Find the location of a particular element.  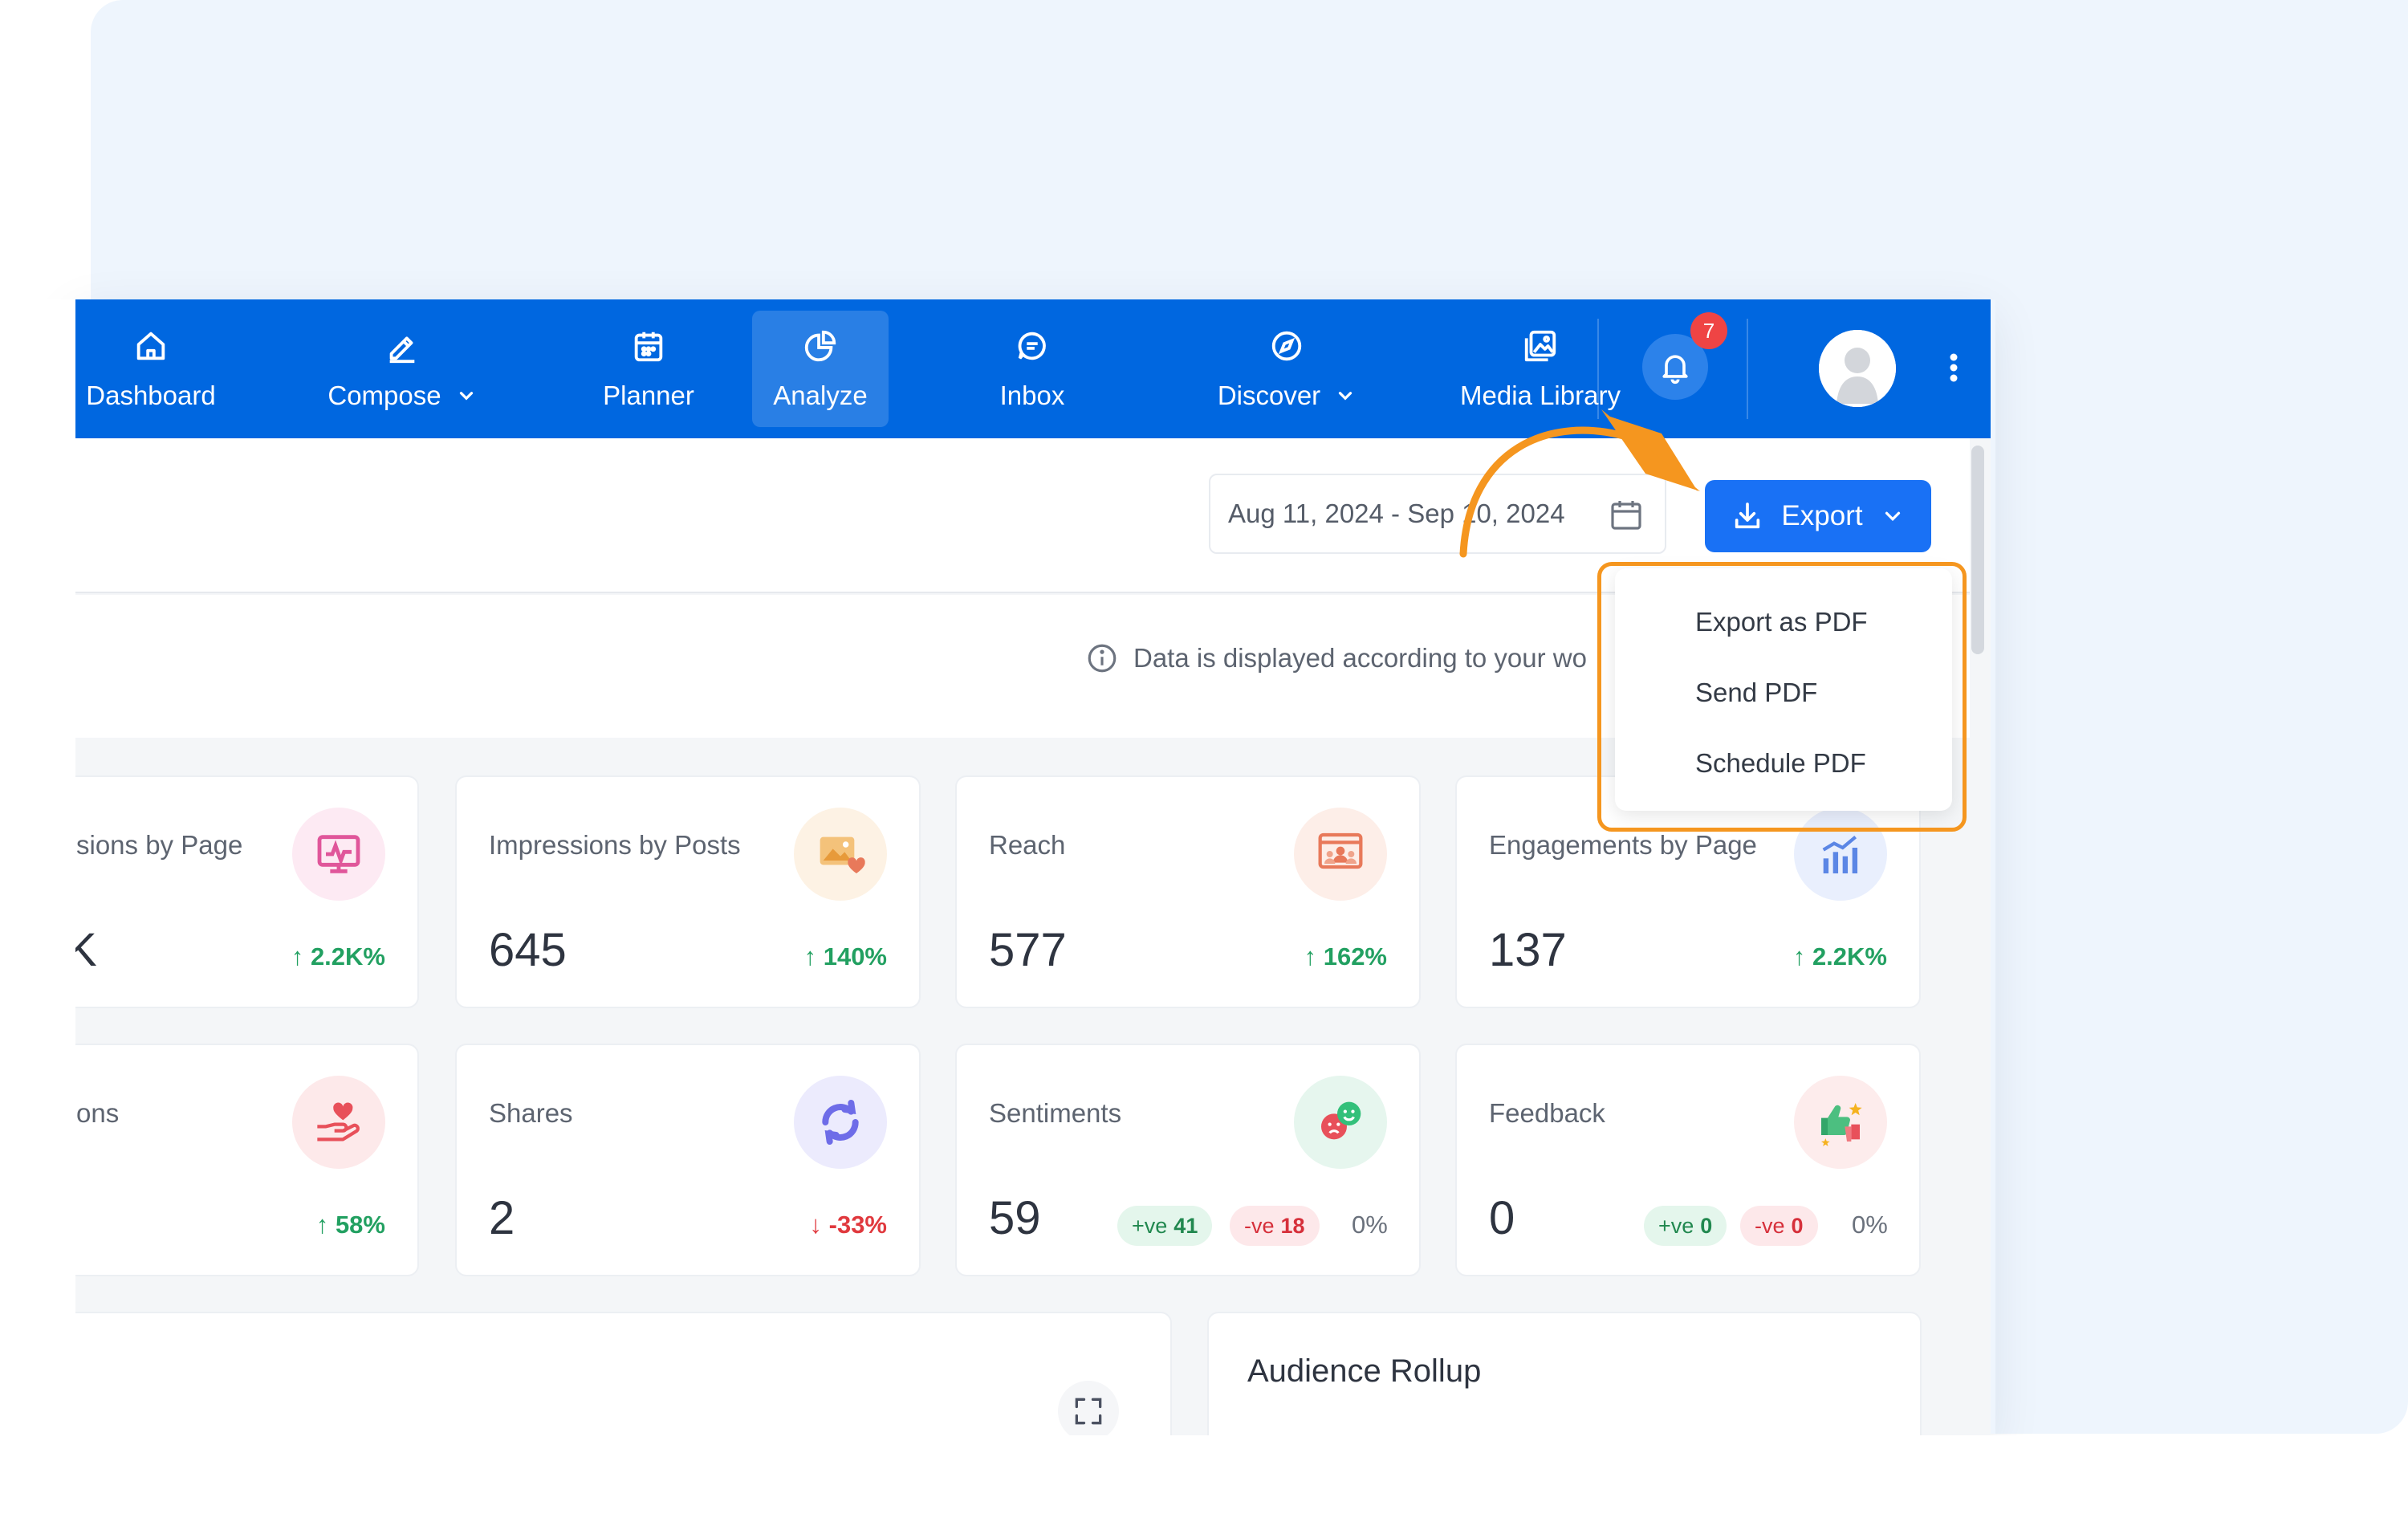

nav-label: Analyze is located at coordinates (820, 395).